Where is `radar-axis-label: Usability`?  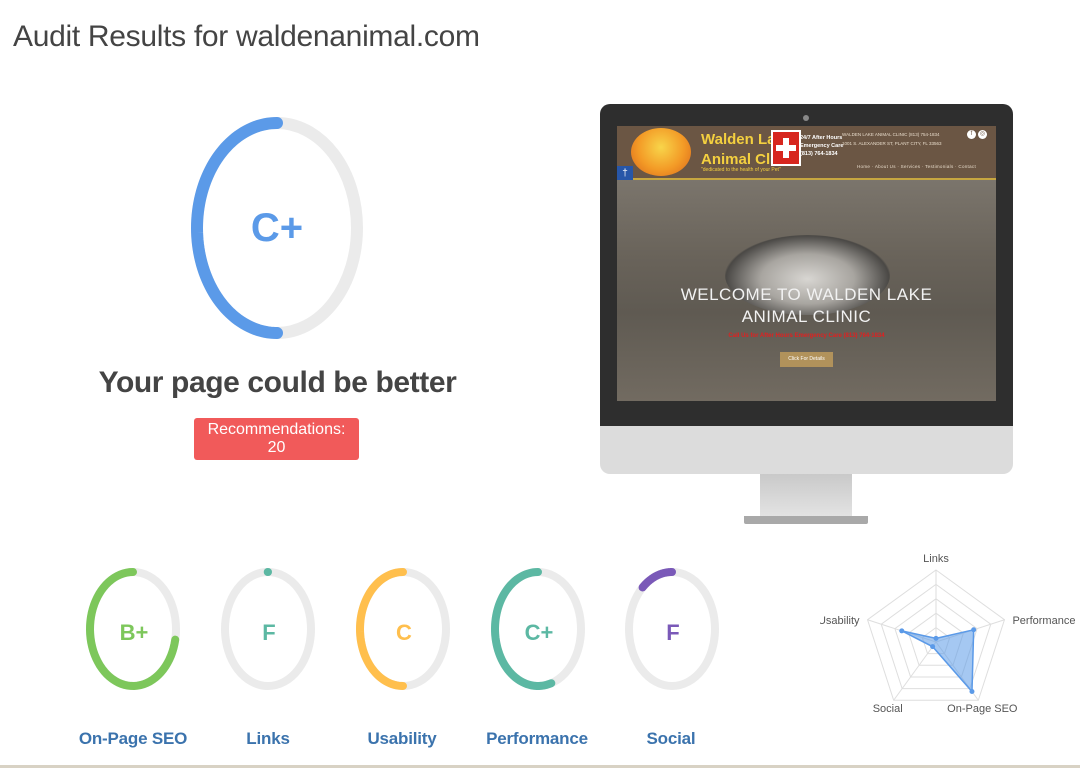 radar-axis-label: Usability is located at coordinates (840, 621).